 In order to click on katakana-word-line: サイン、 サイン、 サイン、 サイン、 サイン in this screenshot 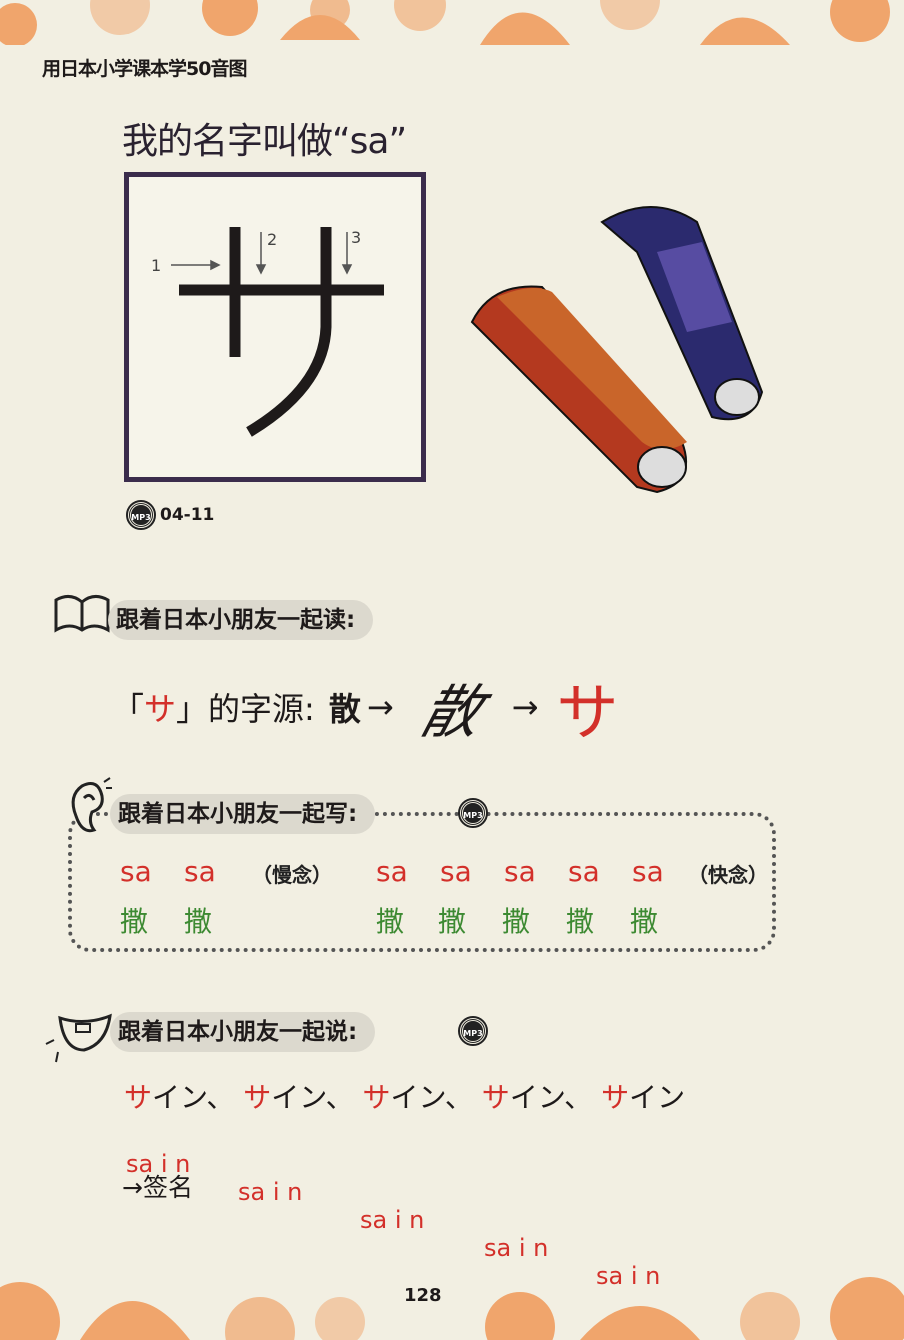, I will do `click(404, 1096)`.